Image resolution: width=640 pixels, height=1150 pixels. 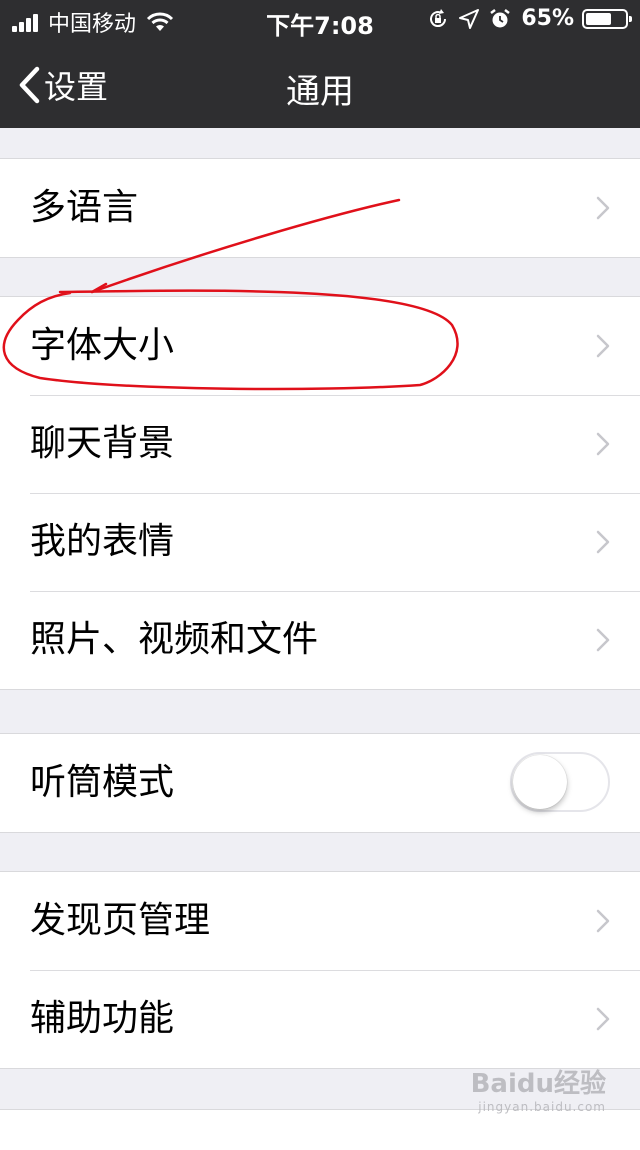 What do you see at coordinates (320, 20) in the screenshot?
I see `status-bar: 中国移动 下午7:08 65%` at bounding box center [320, 20].